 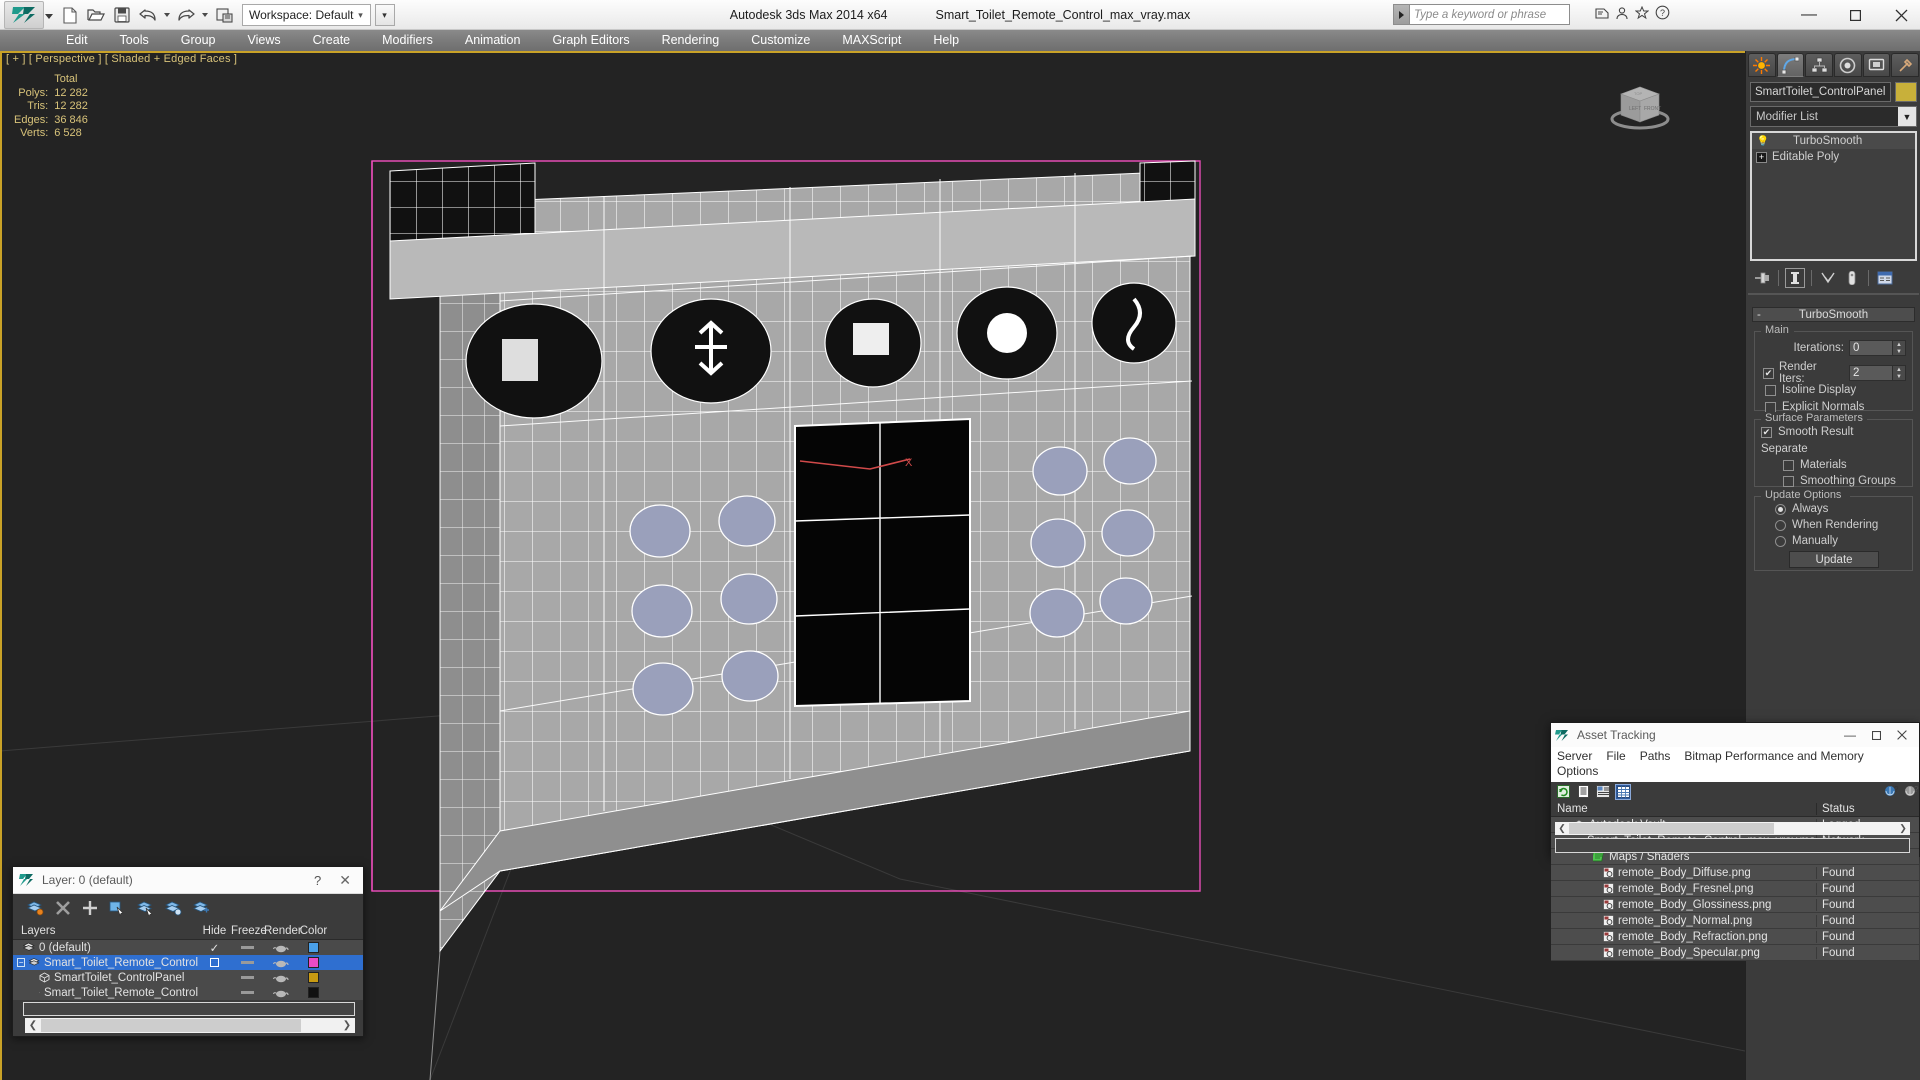 What do you see at coordinates (263, 40) in the screenshot?
I see `menu-views: Views` at bounding box center [263, 40].